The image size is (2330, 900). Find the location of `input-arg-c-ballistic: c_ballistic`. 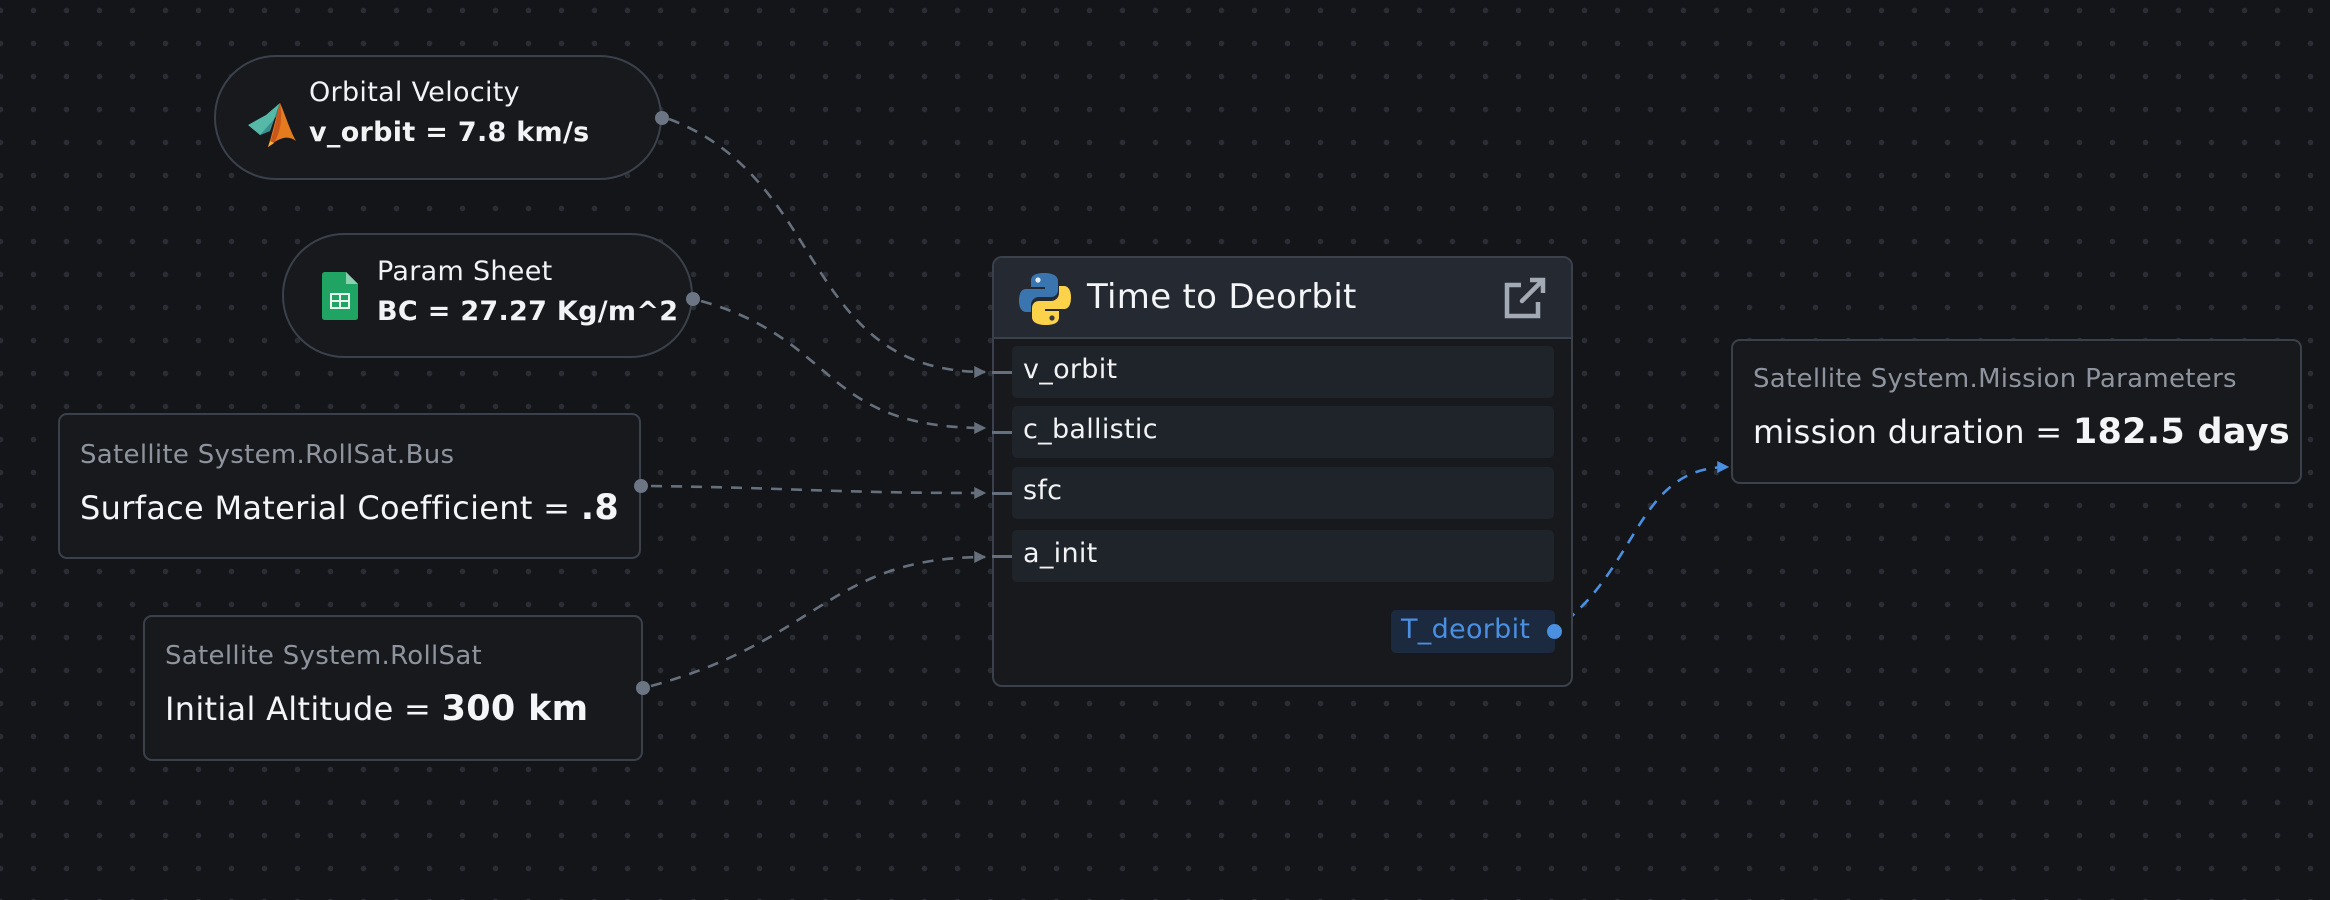

input-arg-c-ballistic: c_ballistic is located at coordinates (1273, 432).